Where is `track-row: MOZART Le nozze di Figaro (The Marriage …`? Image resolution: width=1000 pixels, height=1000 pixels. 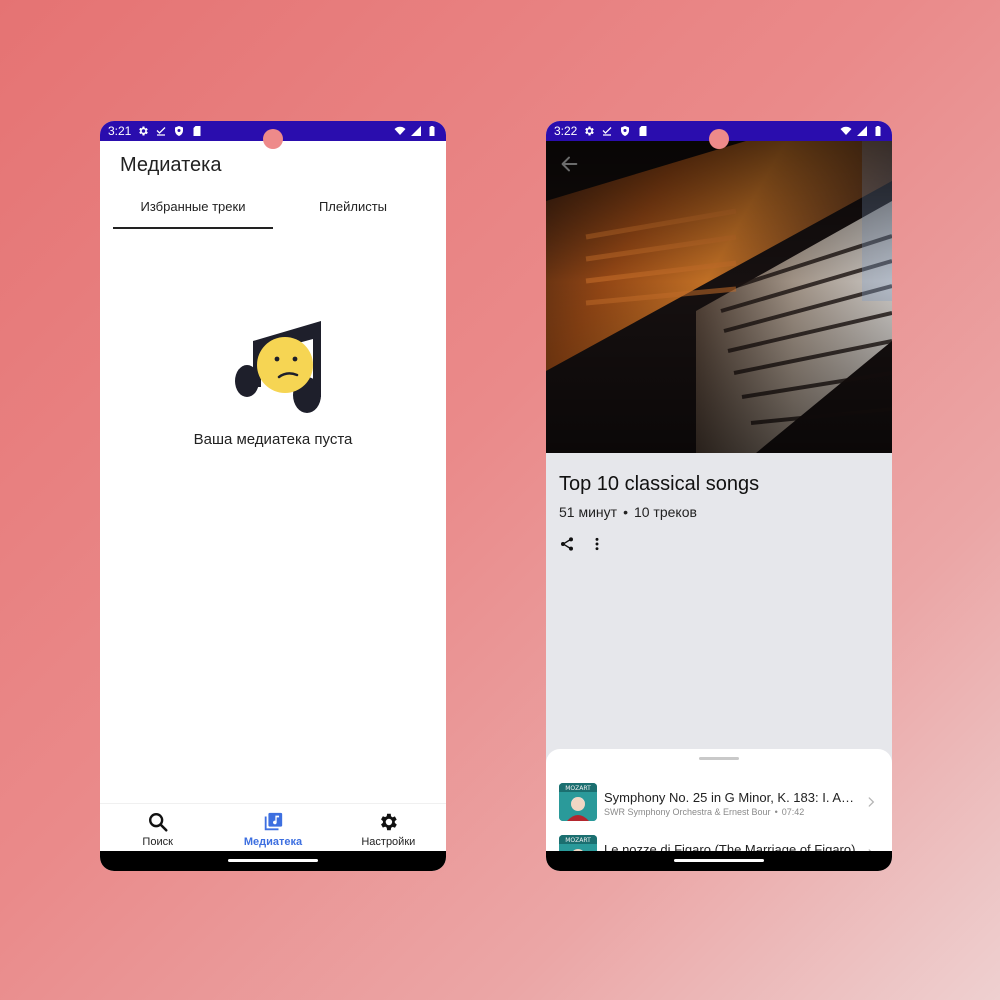
track-row: MOZART Le nozze di Figaro (The Marriage … is located at coordinates (719, 843).